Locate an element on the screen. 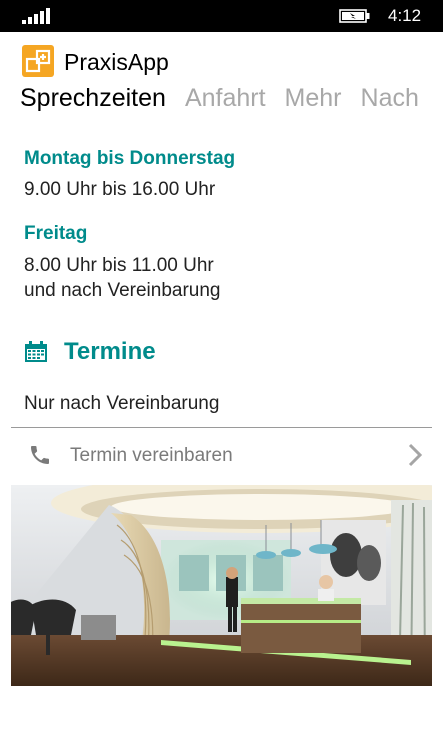 This screenshot has height=738, width=443. signal-strength-icon is located at coordinates (36, 16).